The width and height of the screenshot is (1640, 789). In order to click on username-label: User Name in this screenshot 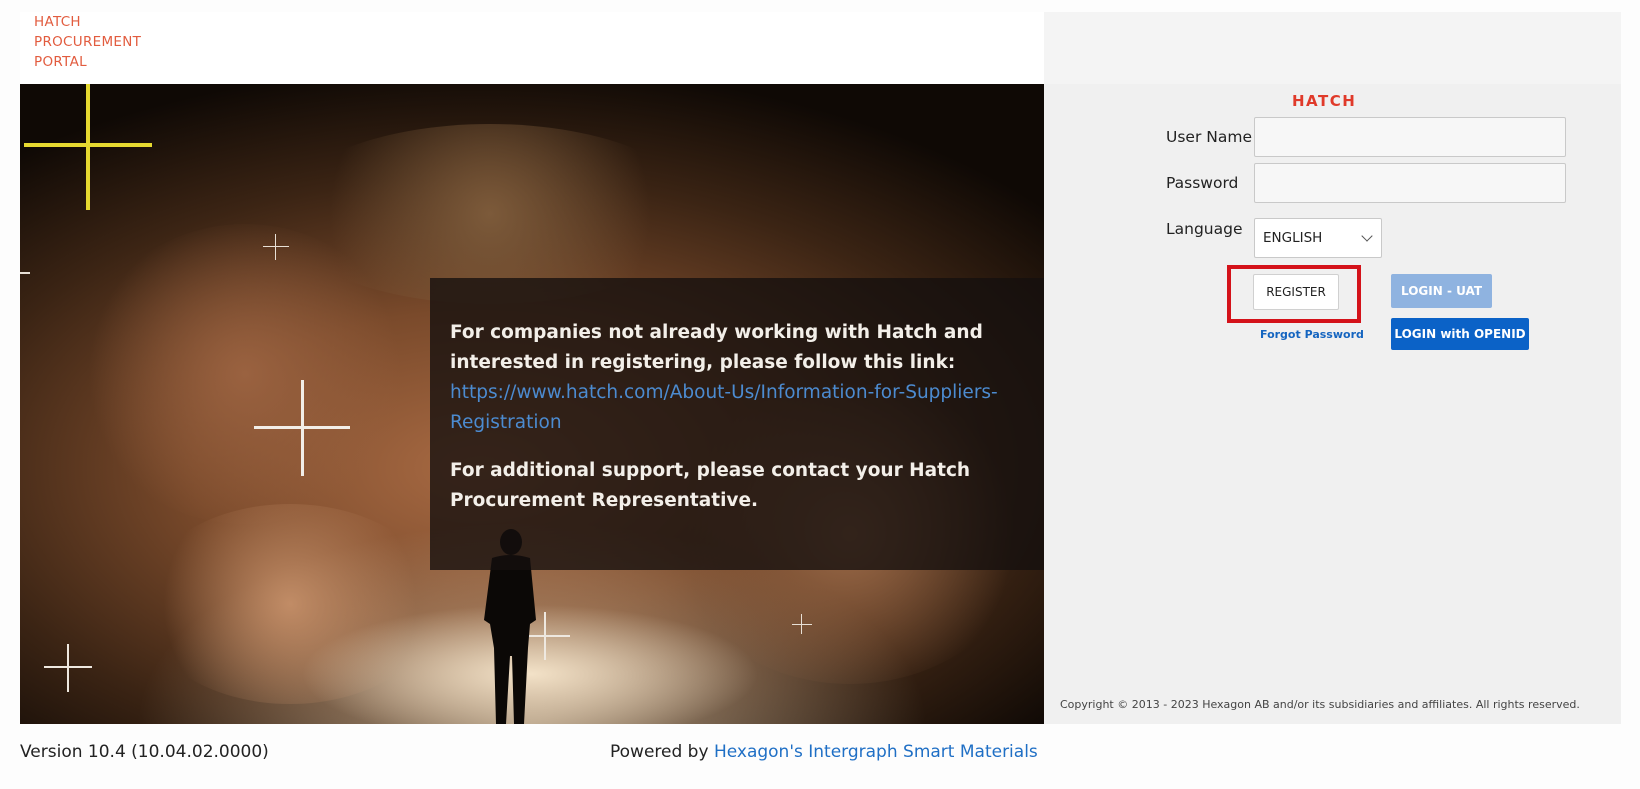, I will do `click(1209, 137)`.